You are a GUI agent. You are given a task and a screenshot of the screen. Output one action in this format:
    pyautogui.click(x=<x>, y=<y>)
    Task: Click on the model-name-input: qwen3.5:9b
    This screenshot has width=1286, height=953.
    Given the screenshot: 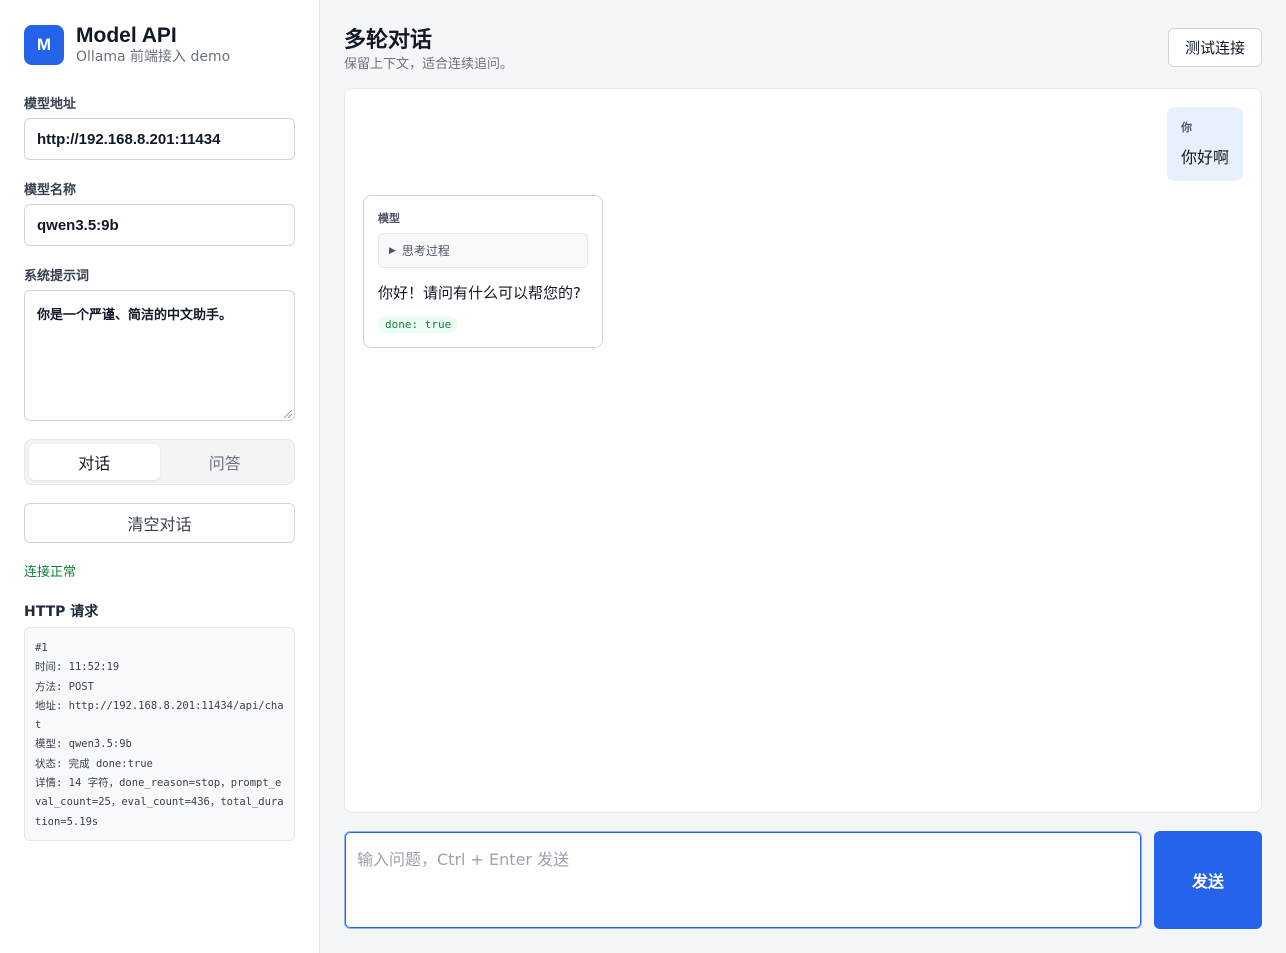 What is the action you would take?
    pyautogui.click(x=159, y=225)
    